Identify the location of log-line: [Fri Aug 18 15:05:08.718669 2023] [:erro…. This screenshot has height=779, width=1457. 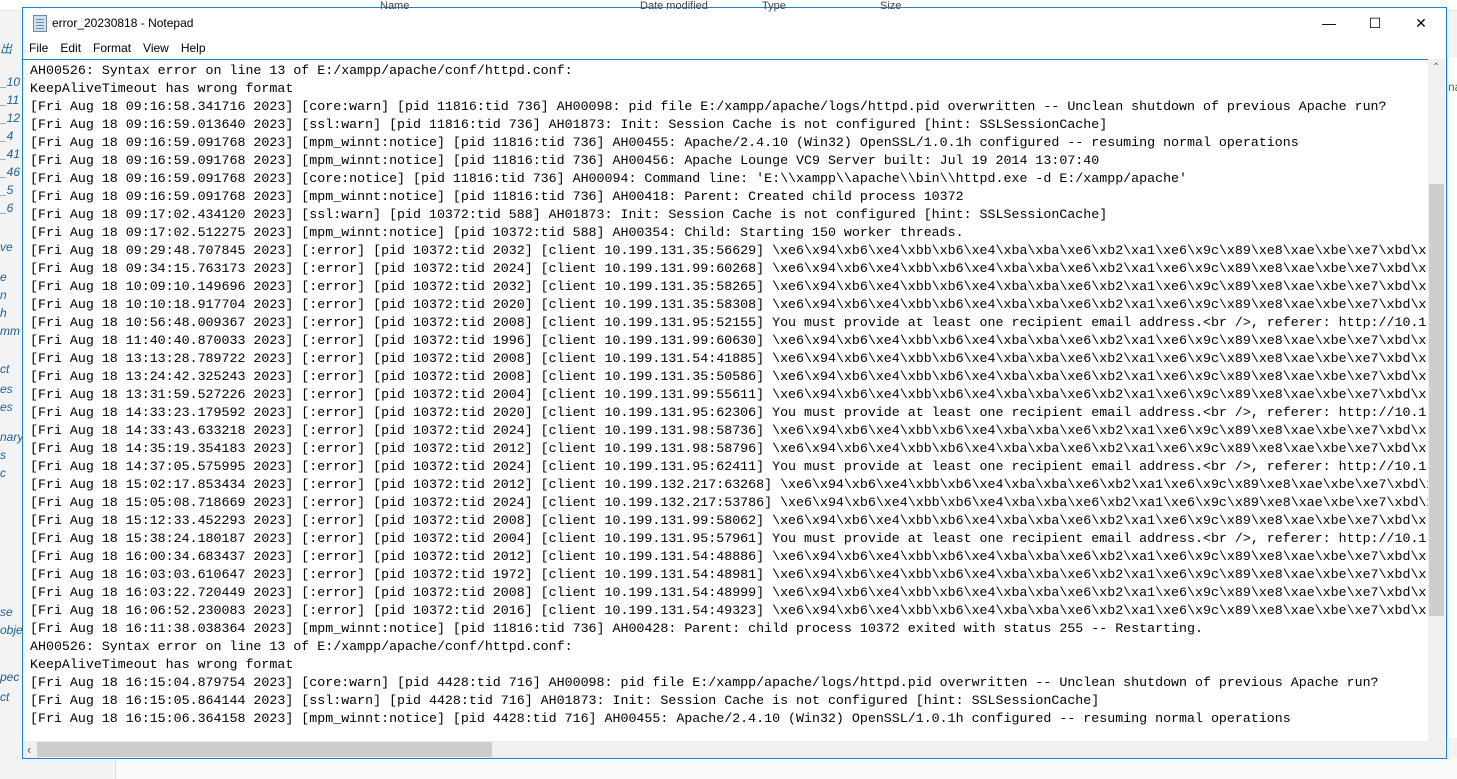
(729, 502).